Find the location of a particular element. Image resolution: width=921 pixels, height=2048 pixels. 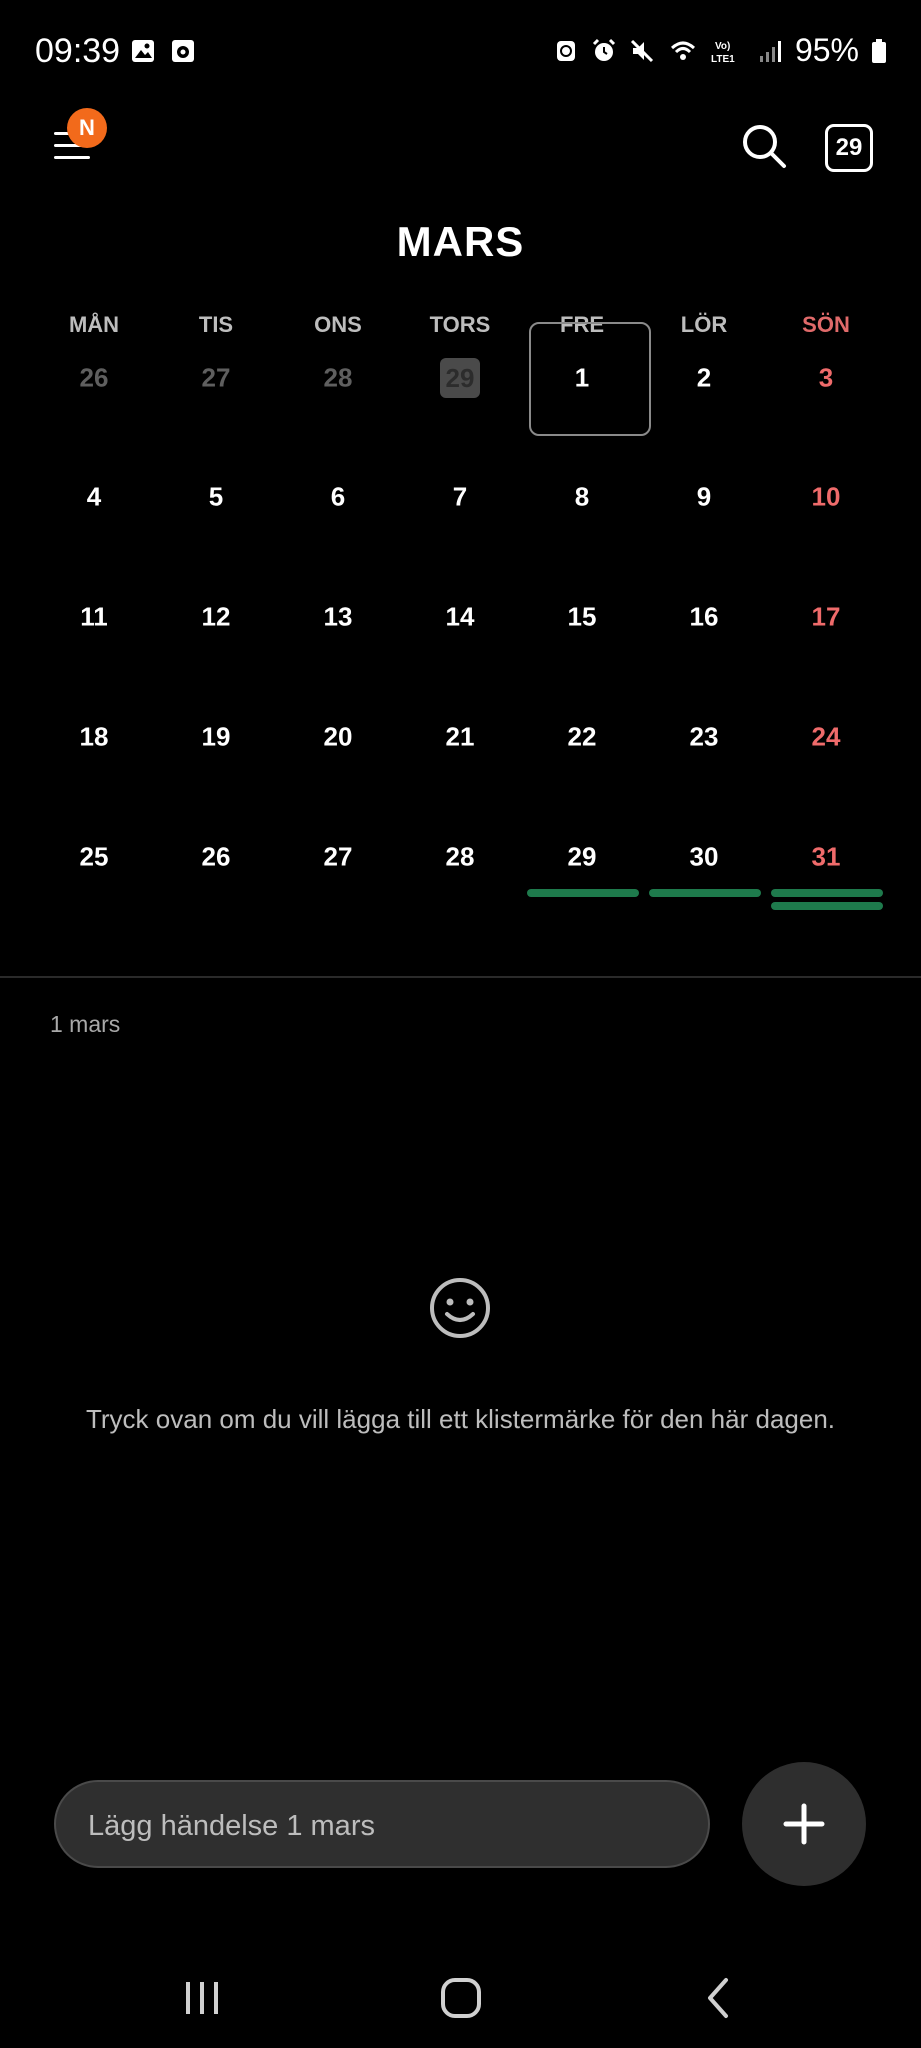

screen-recorder-icon is located at coordinates (183, 51).